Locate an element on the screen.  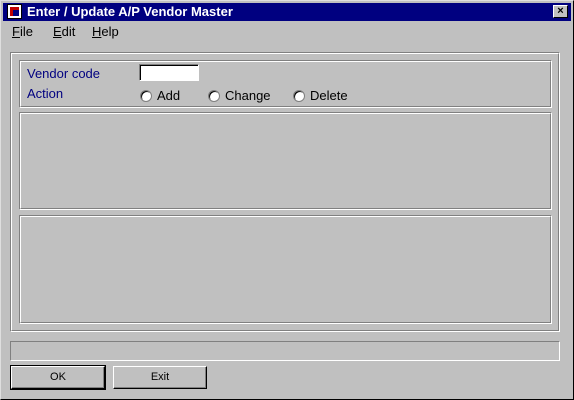
app-icon is located at coordinates (14, 11).